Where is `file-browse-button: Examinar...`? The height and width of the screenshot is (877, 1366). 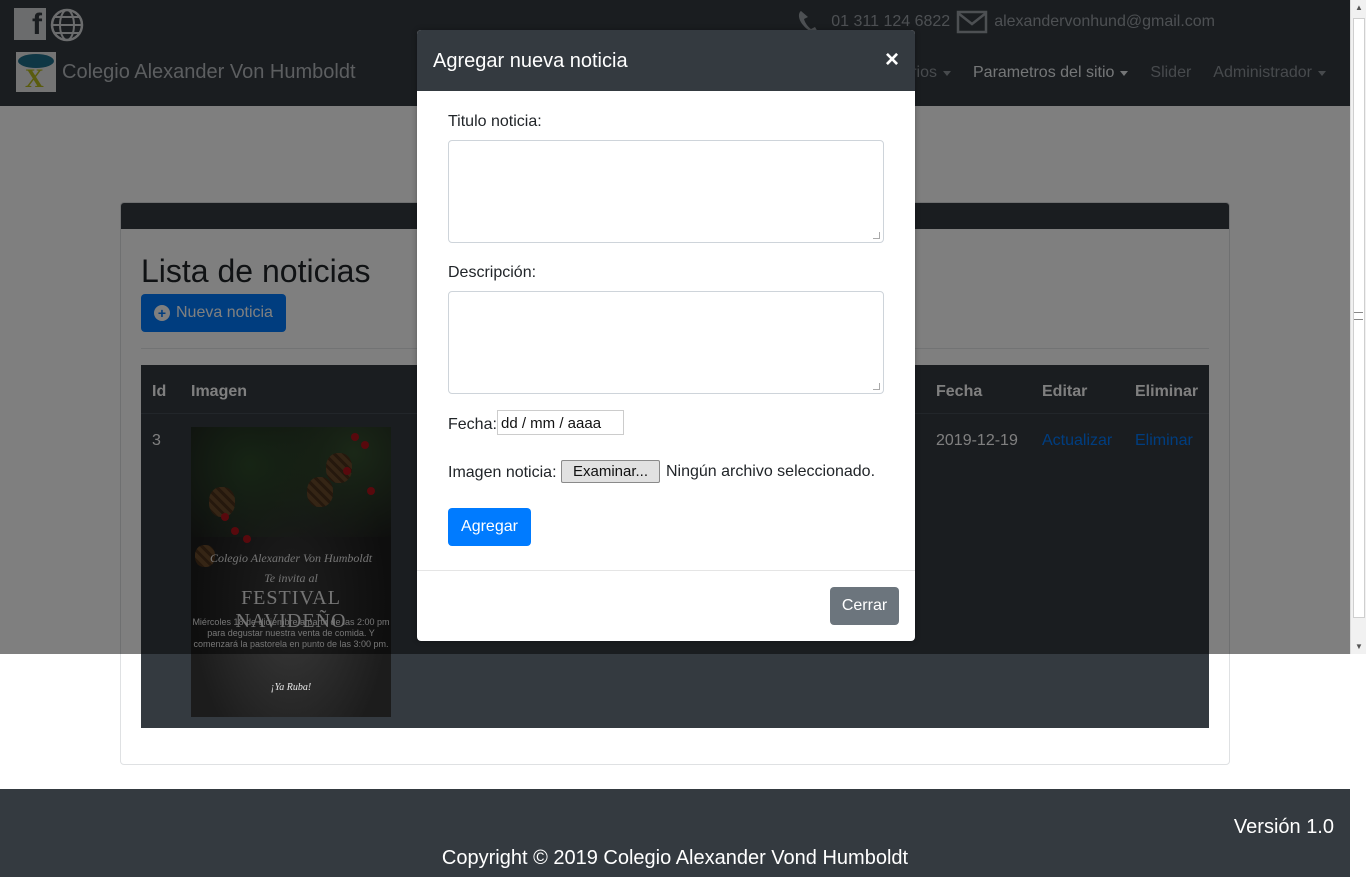
file-browse-button: Examinar... is located at coordinates (610, 471).